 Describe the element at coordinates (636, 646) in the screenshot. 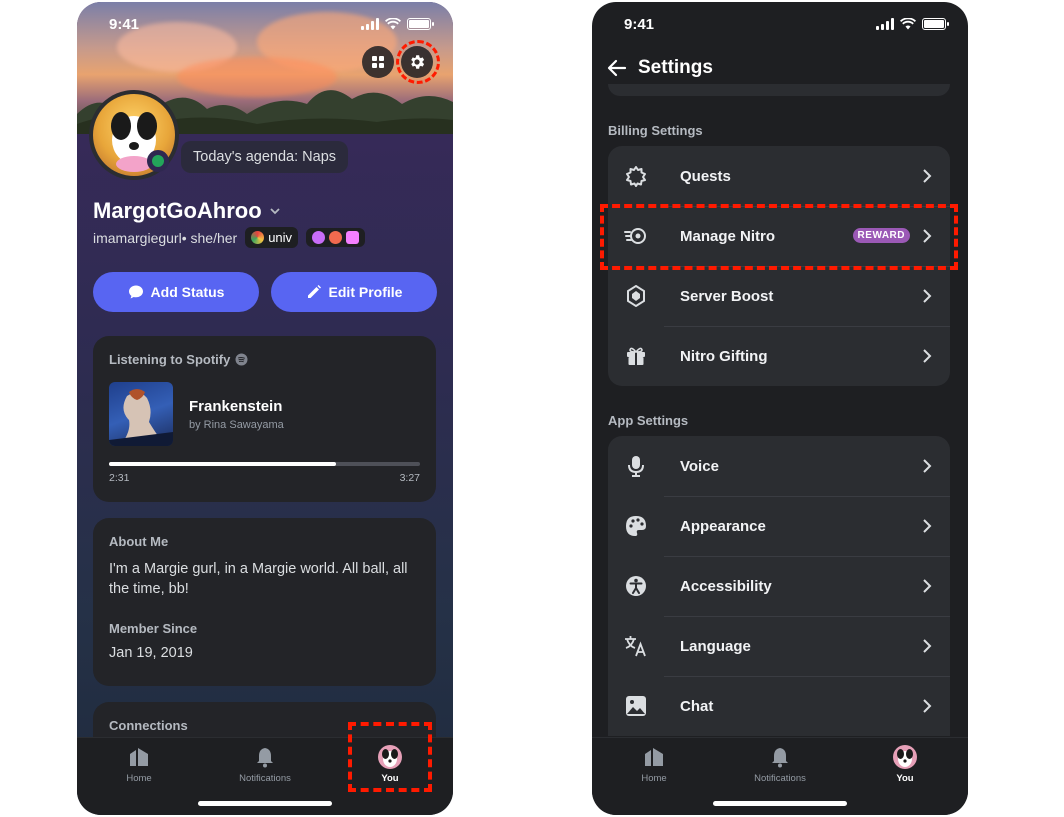

I see `translate-icon` at that location.